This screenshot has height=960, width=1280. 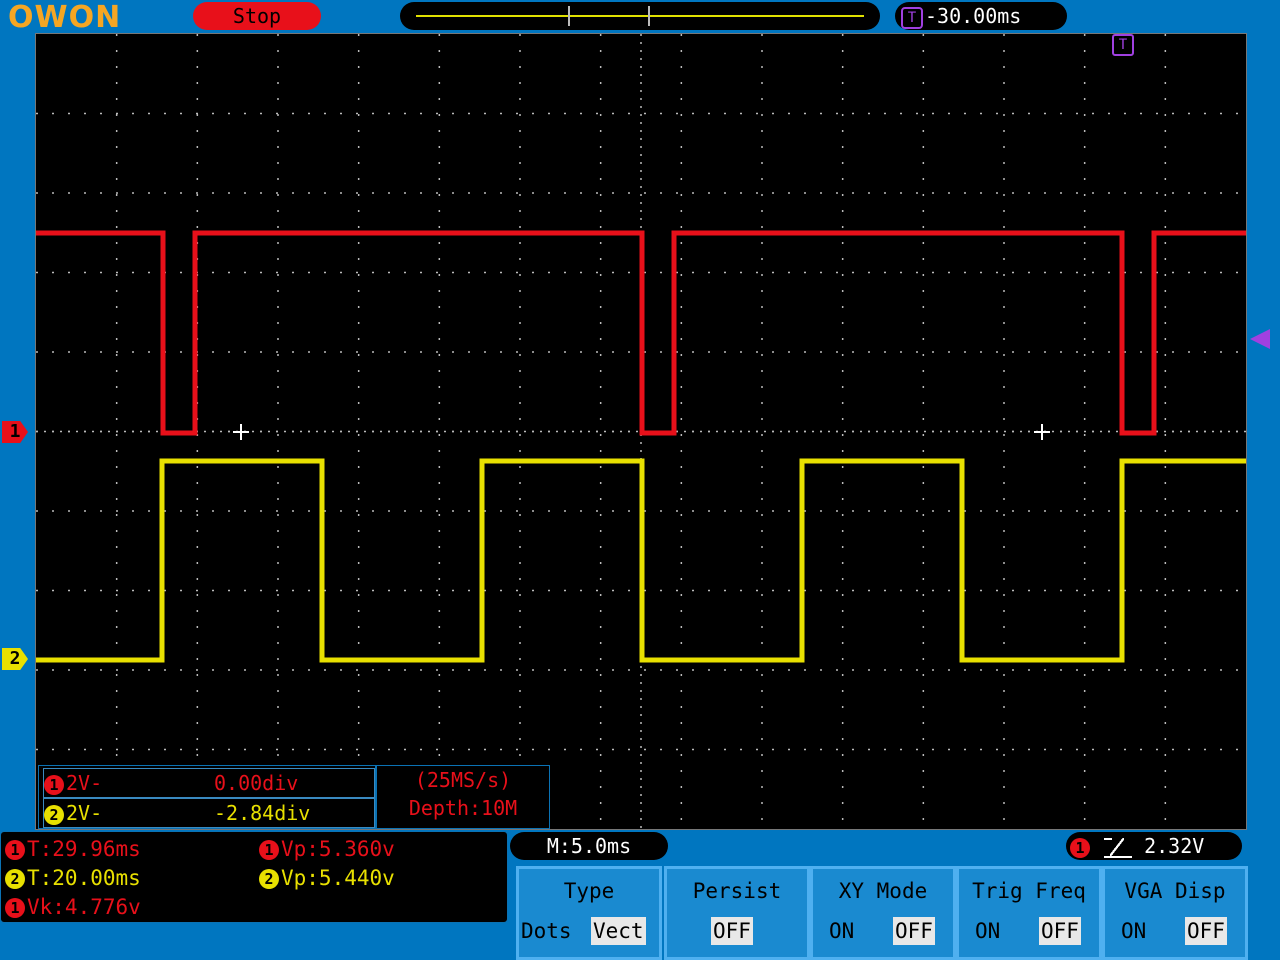 I want to click on menu-vga-option-on: ON, so click(x=1134, y=931).